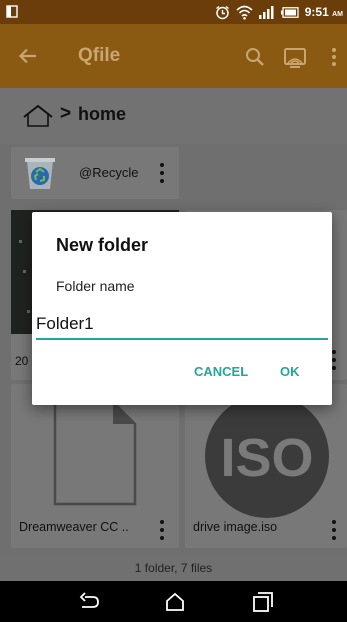 Image resolution: width=347 pixels, height=622 pixels. What do you see at coordinates (289, 12) in the screenshot?
I see `battery-icon` at bounding box center [289, 12].